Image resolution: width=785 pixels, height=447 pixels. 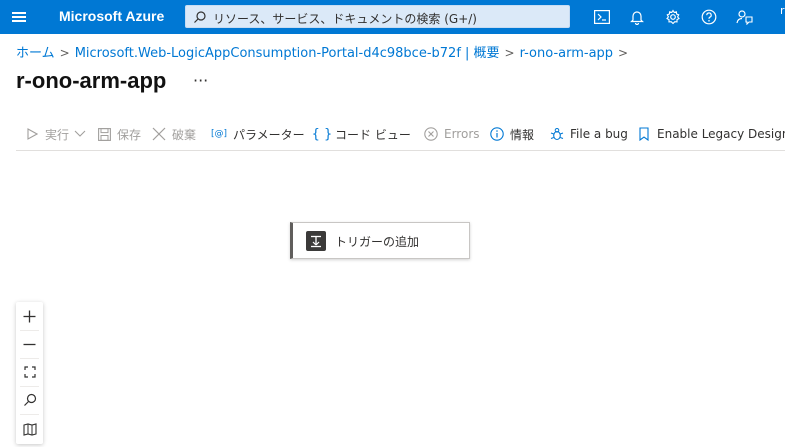 I want to click on page-title: r-ono-arm-app, so click(x=91, y=80).